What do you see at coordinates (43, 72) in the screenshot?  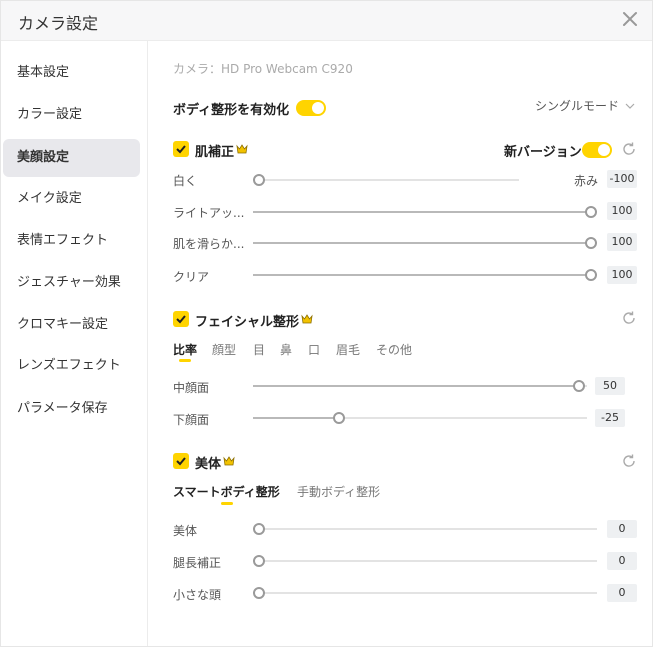 I see `sidebar-item-label: 基本設定` at bounding box center [43, 72].